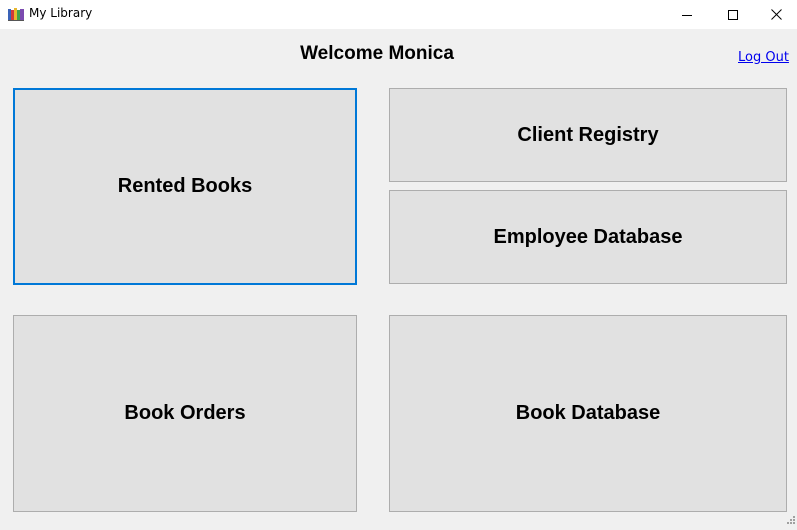  I want to click on logout-link: Log Out, so click(763, 57).